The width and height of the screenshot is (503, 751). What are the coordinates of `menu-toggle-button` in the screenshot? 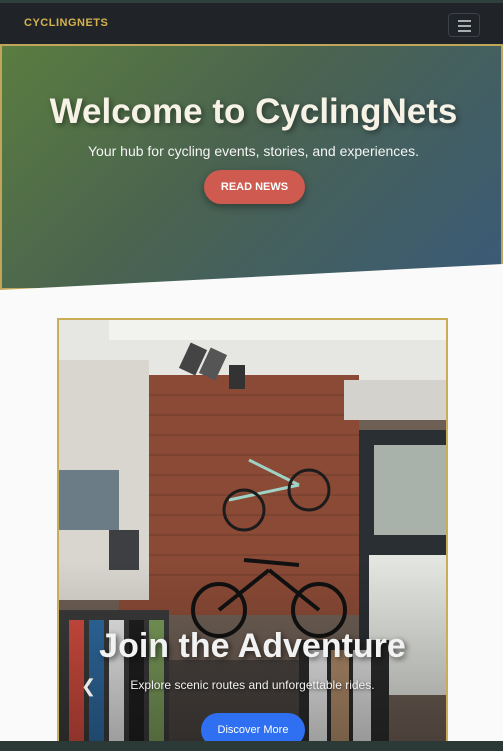 It's located at (464, 25).